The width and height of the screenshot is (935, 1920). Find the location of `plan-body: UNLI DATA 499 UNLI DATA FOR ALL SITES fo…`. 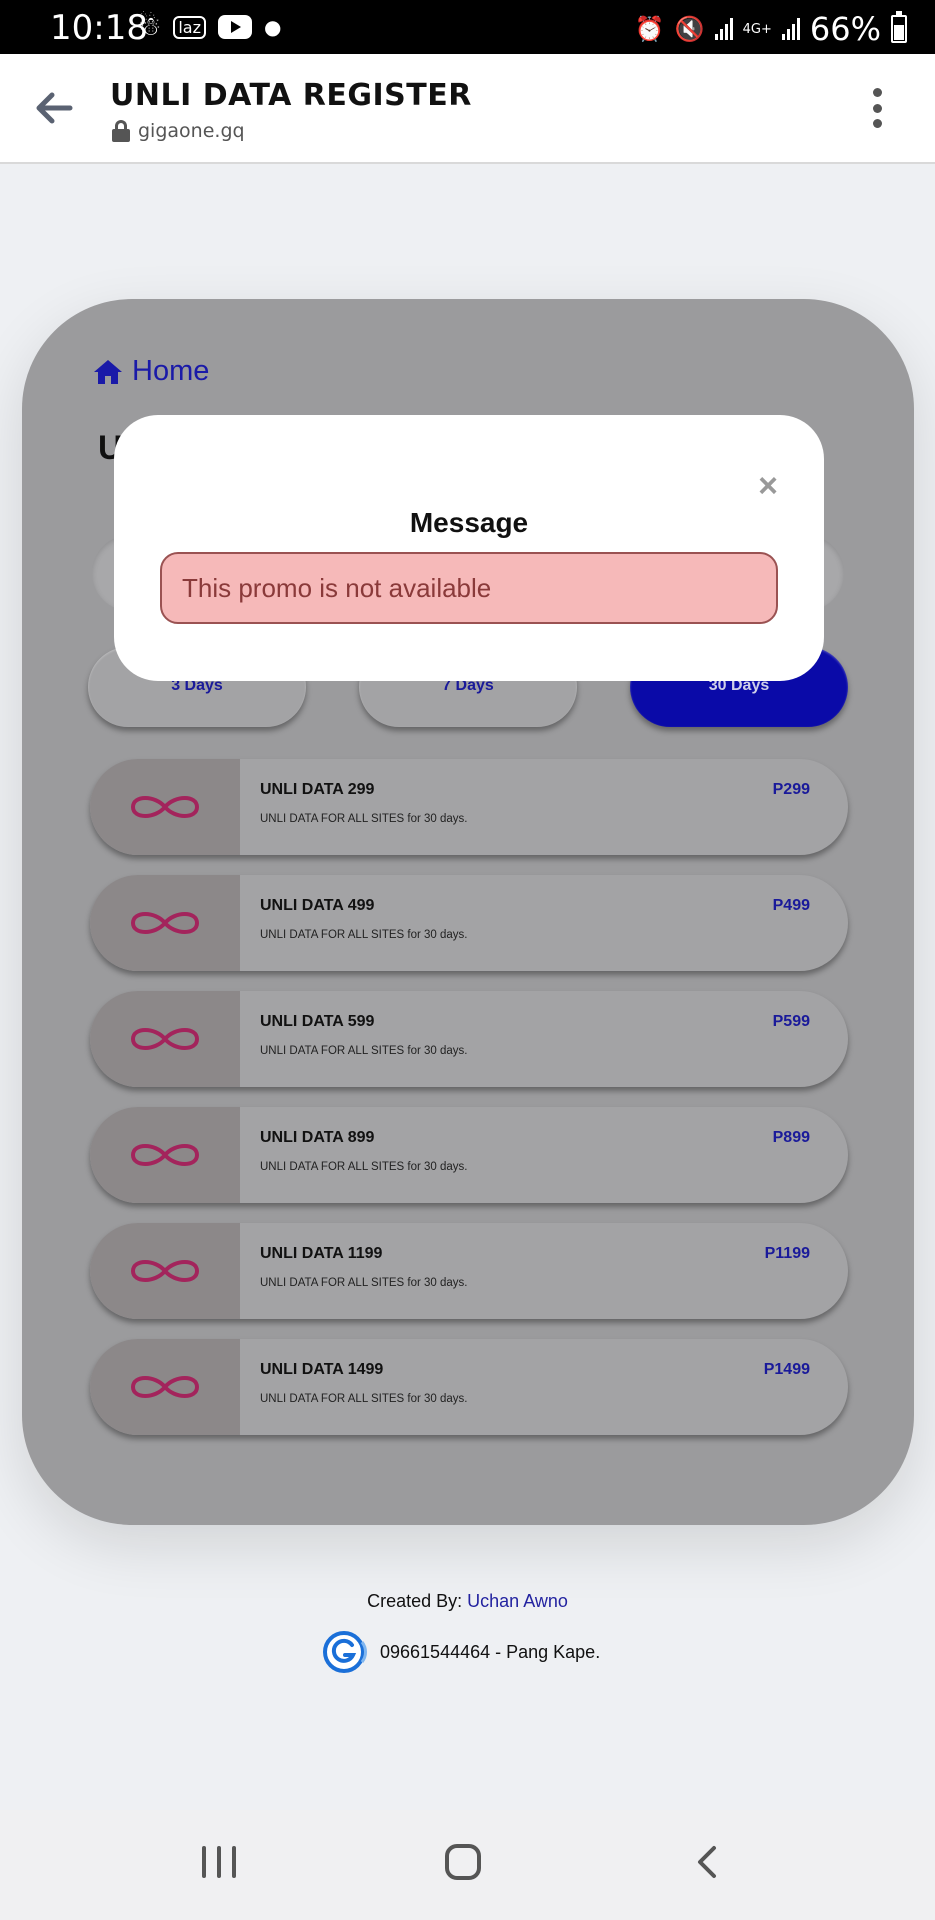

plan-body: UNLI DATA 499 UNLI DATA FOR ALL SITES fo… is located at coordinates (544, 923).